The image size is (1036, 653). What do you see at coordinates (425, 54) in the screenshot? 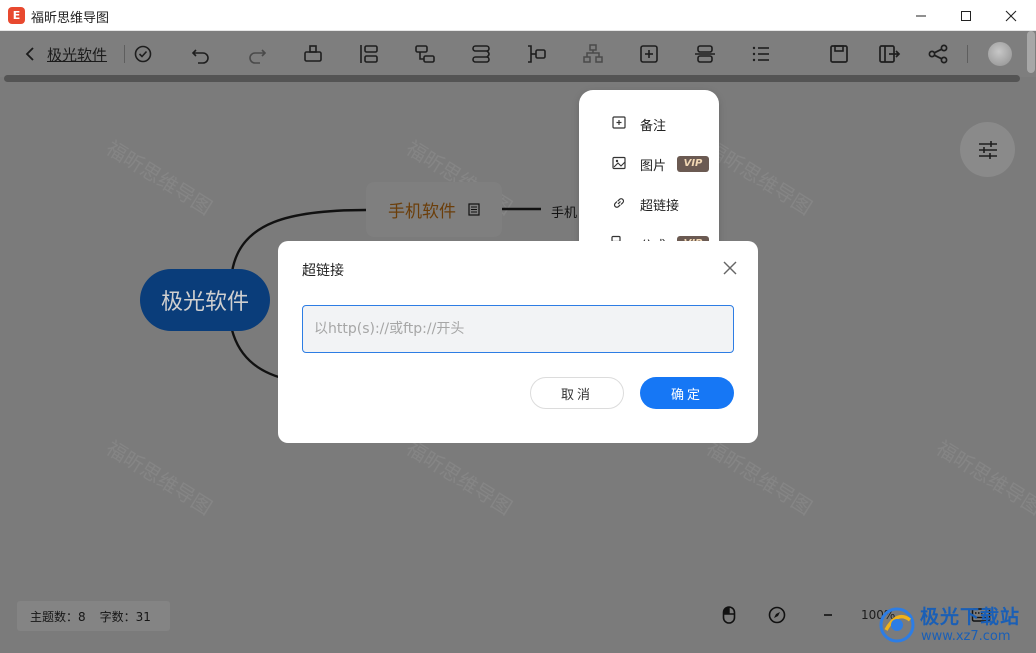
I see `insert-child-icon` at bounding box center [425, 54].